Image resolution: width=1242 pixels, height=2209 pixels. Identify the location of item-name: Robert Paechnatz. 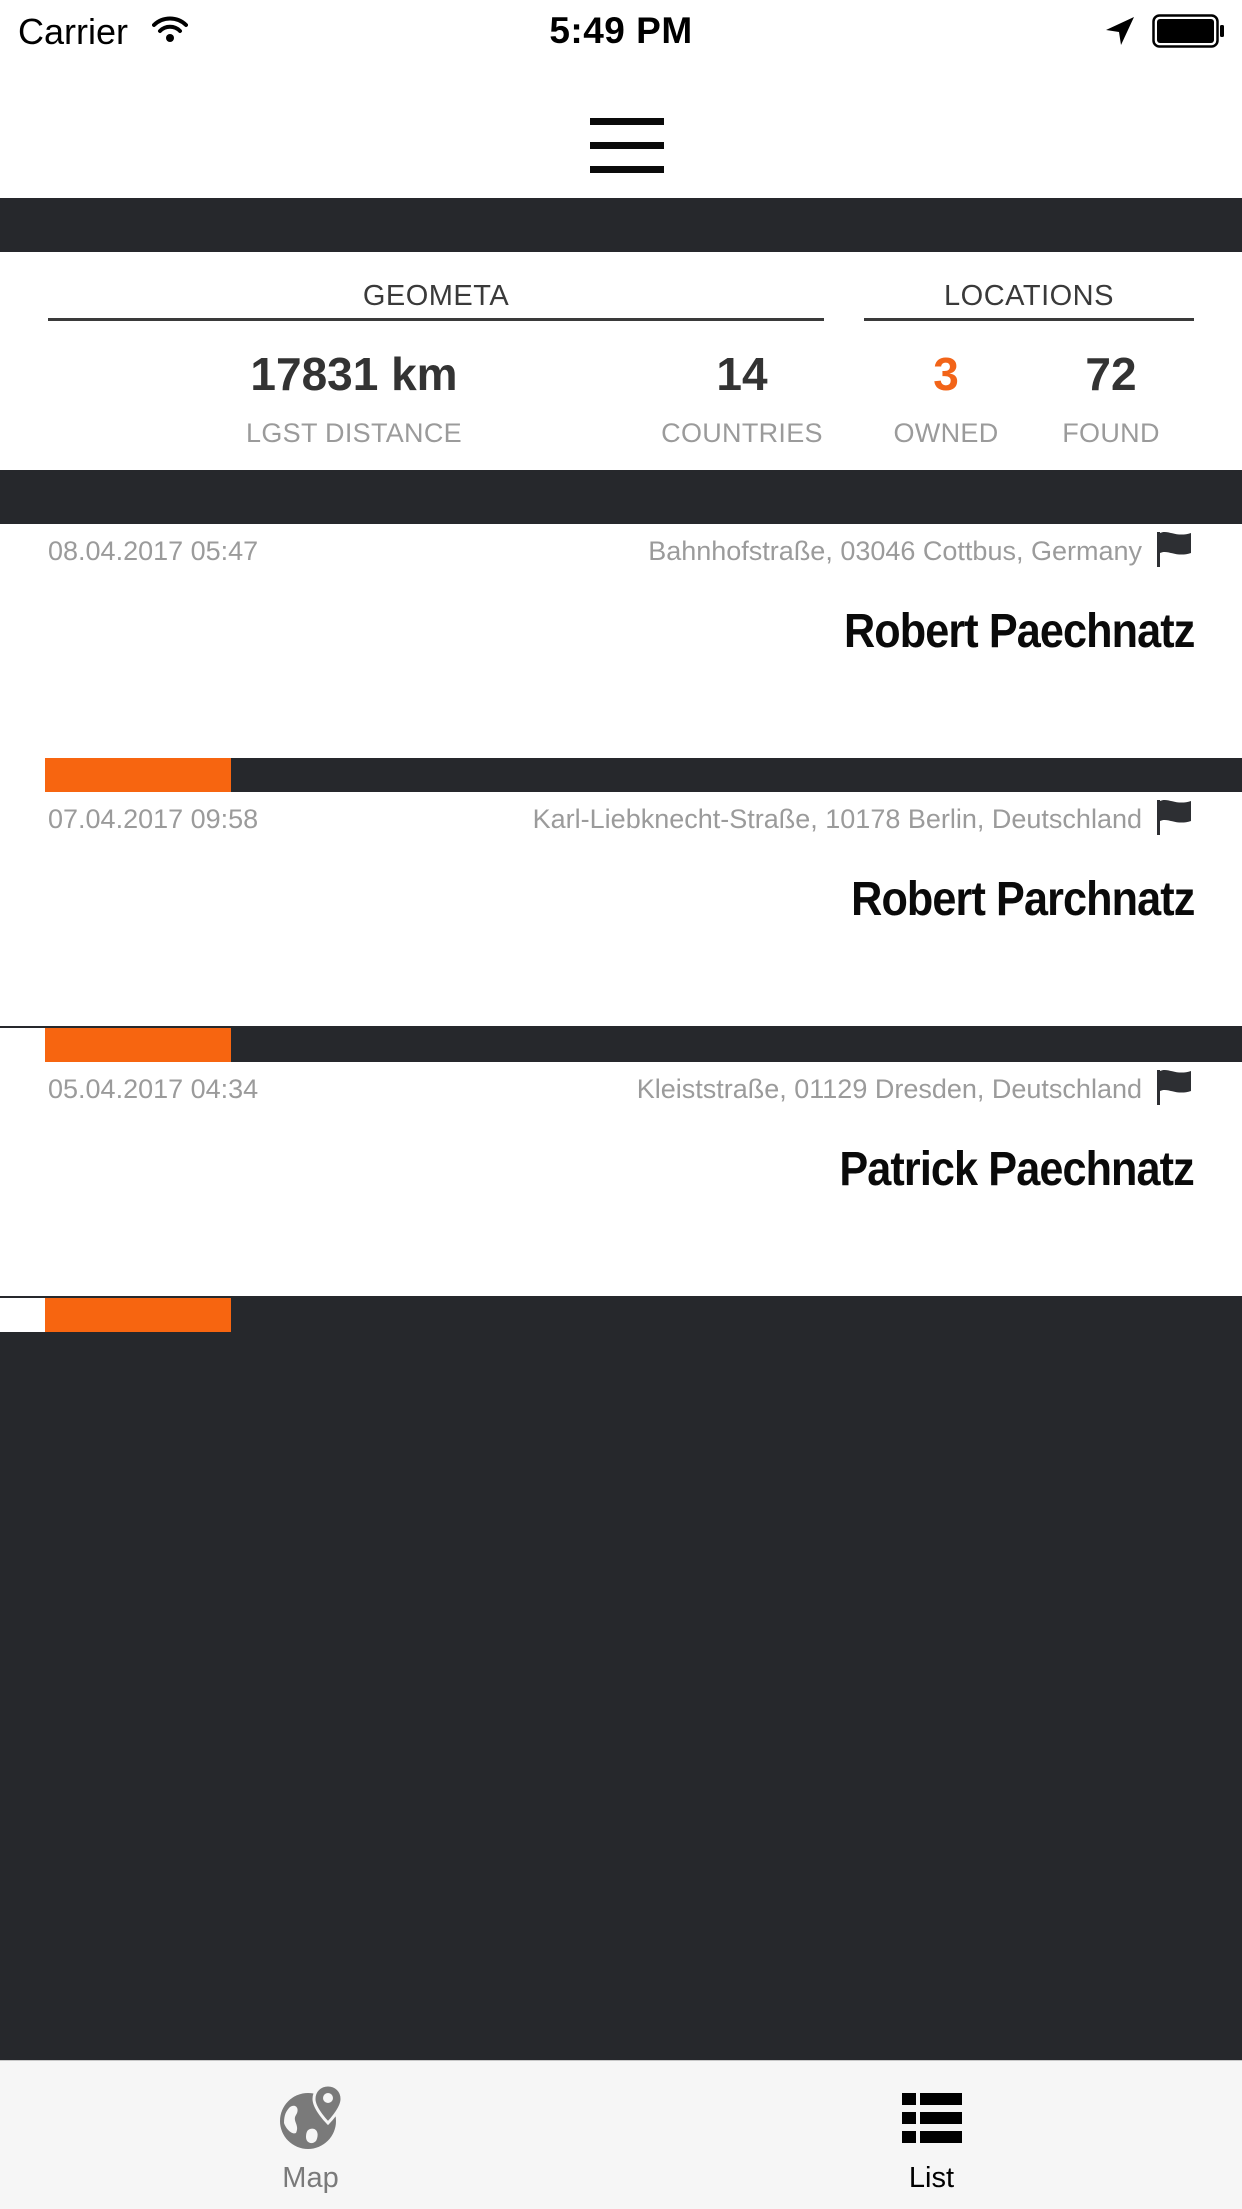
(1019, 631).